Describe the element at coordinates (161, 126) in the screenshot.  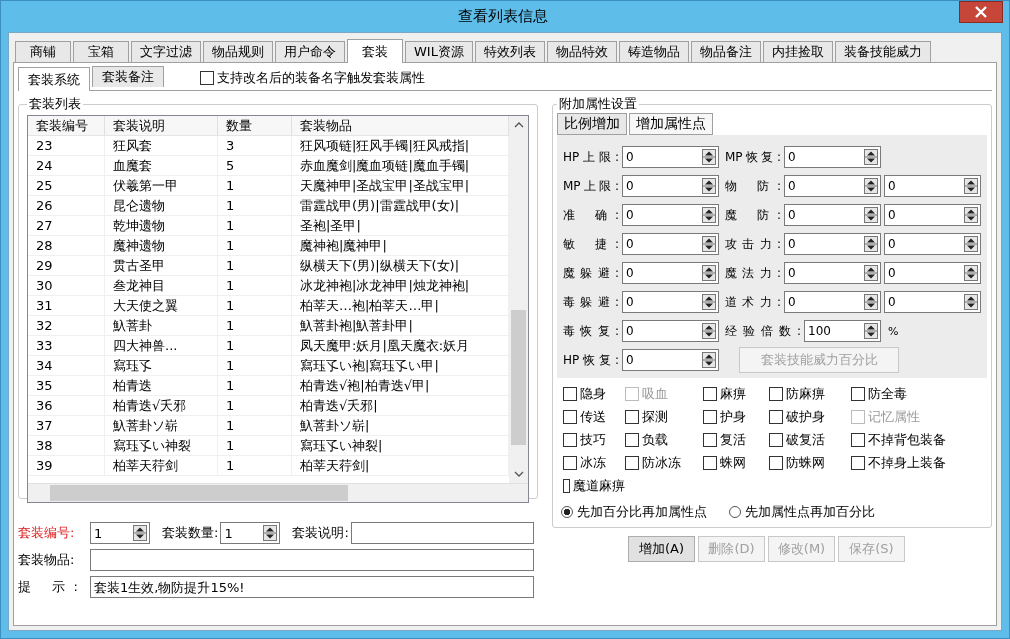
I see `column-header: 套装说明` at that location.